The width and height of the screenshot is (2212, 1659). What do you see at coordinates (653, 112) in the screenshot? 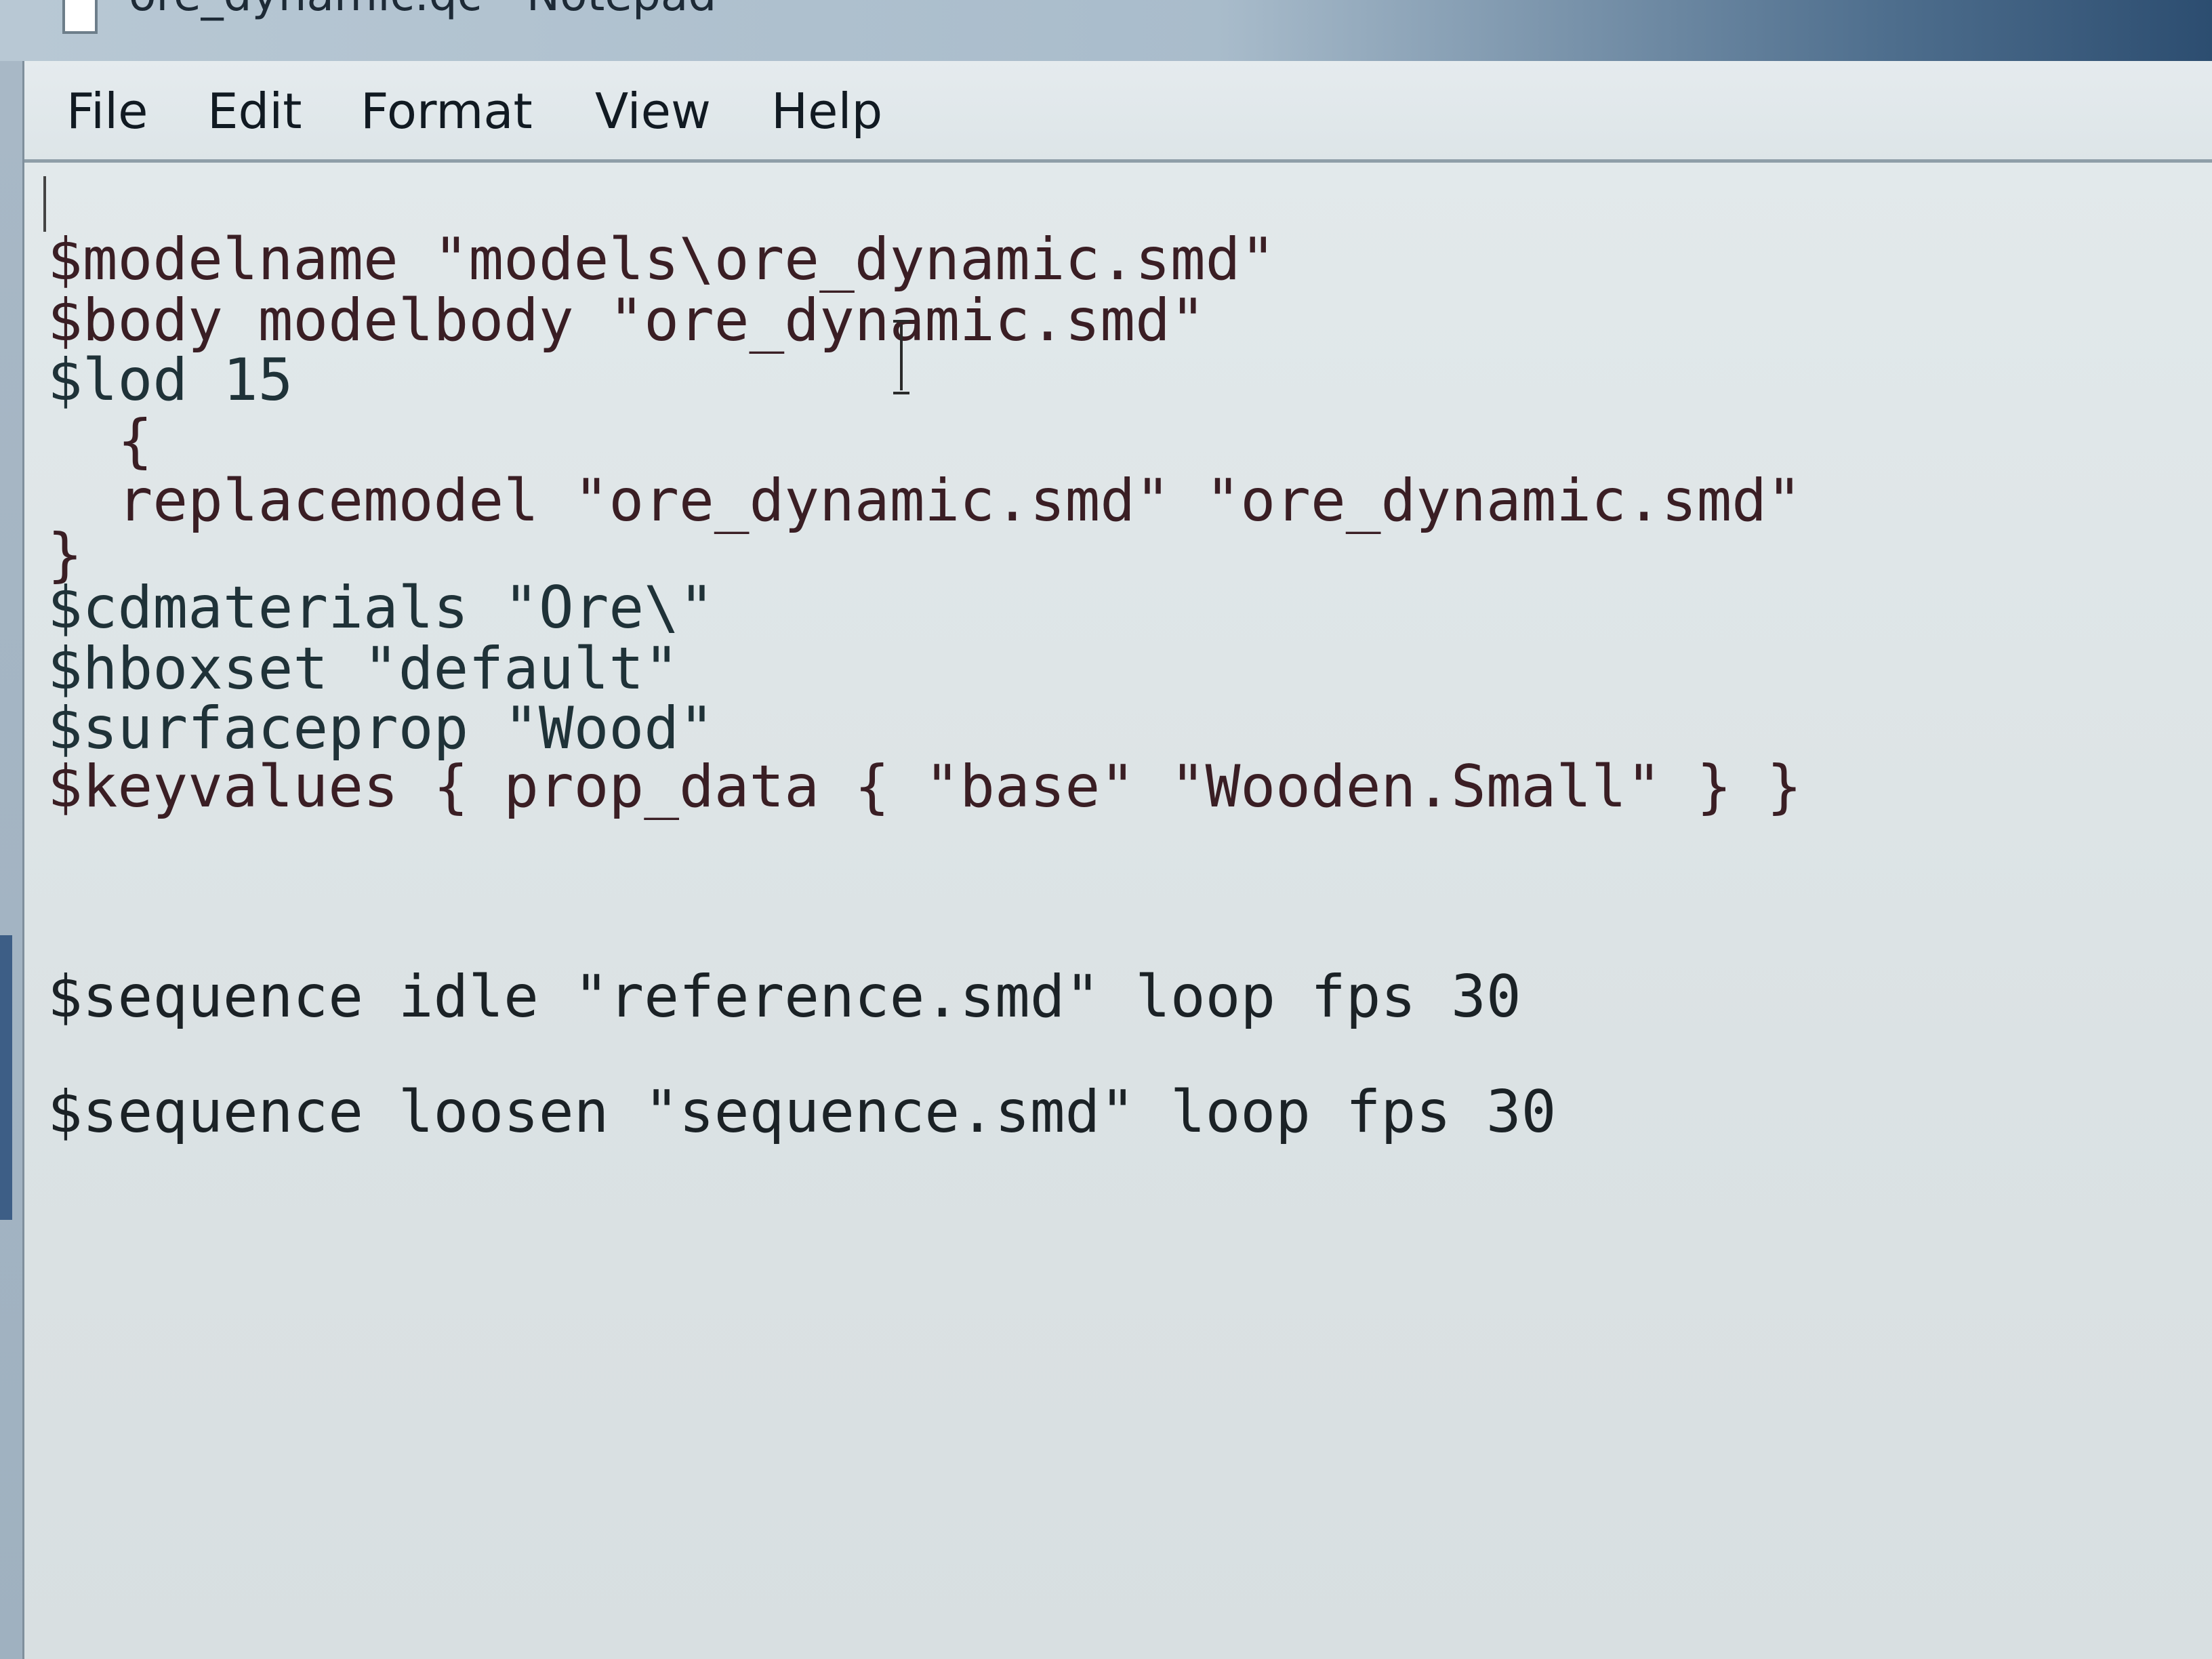
I see `menu-view: View` at bounding box center [653, 112].